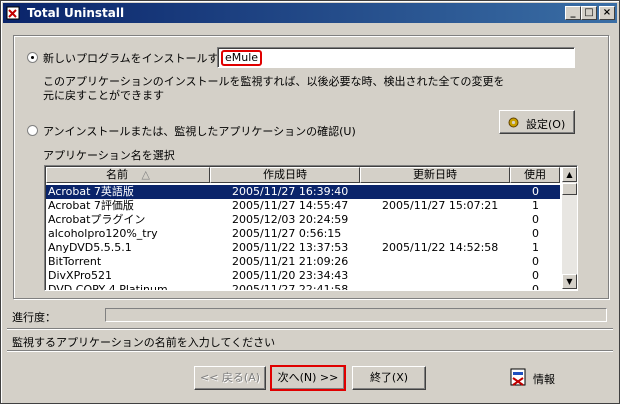 This screenshot has height=404, width=620. I want to click on column-name: 名前 △, so click(128, 175).